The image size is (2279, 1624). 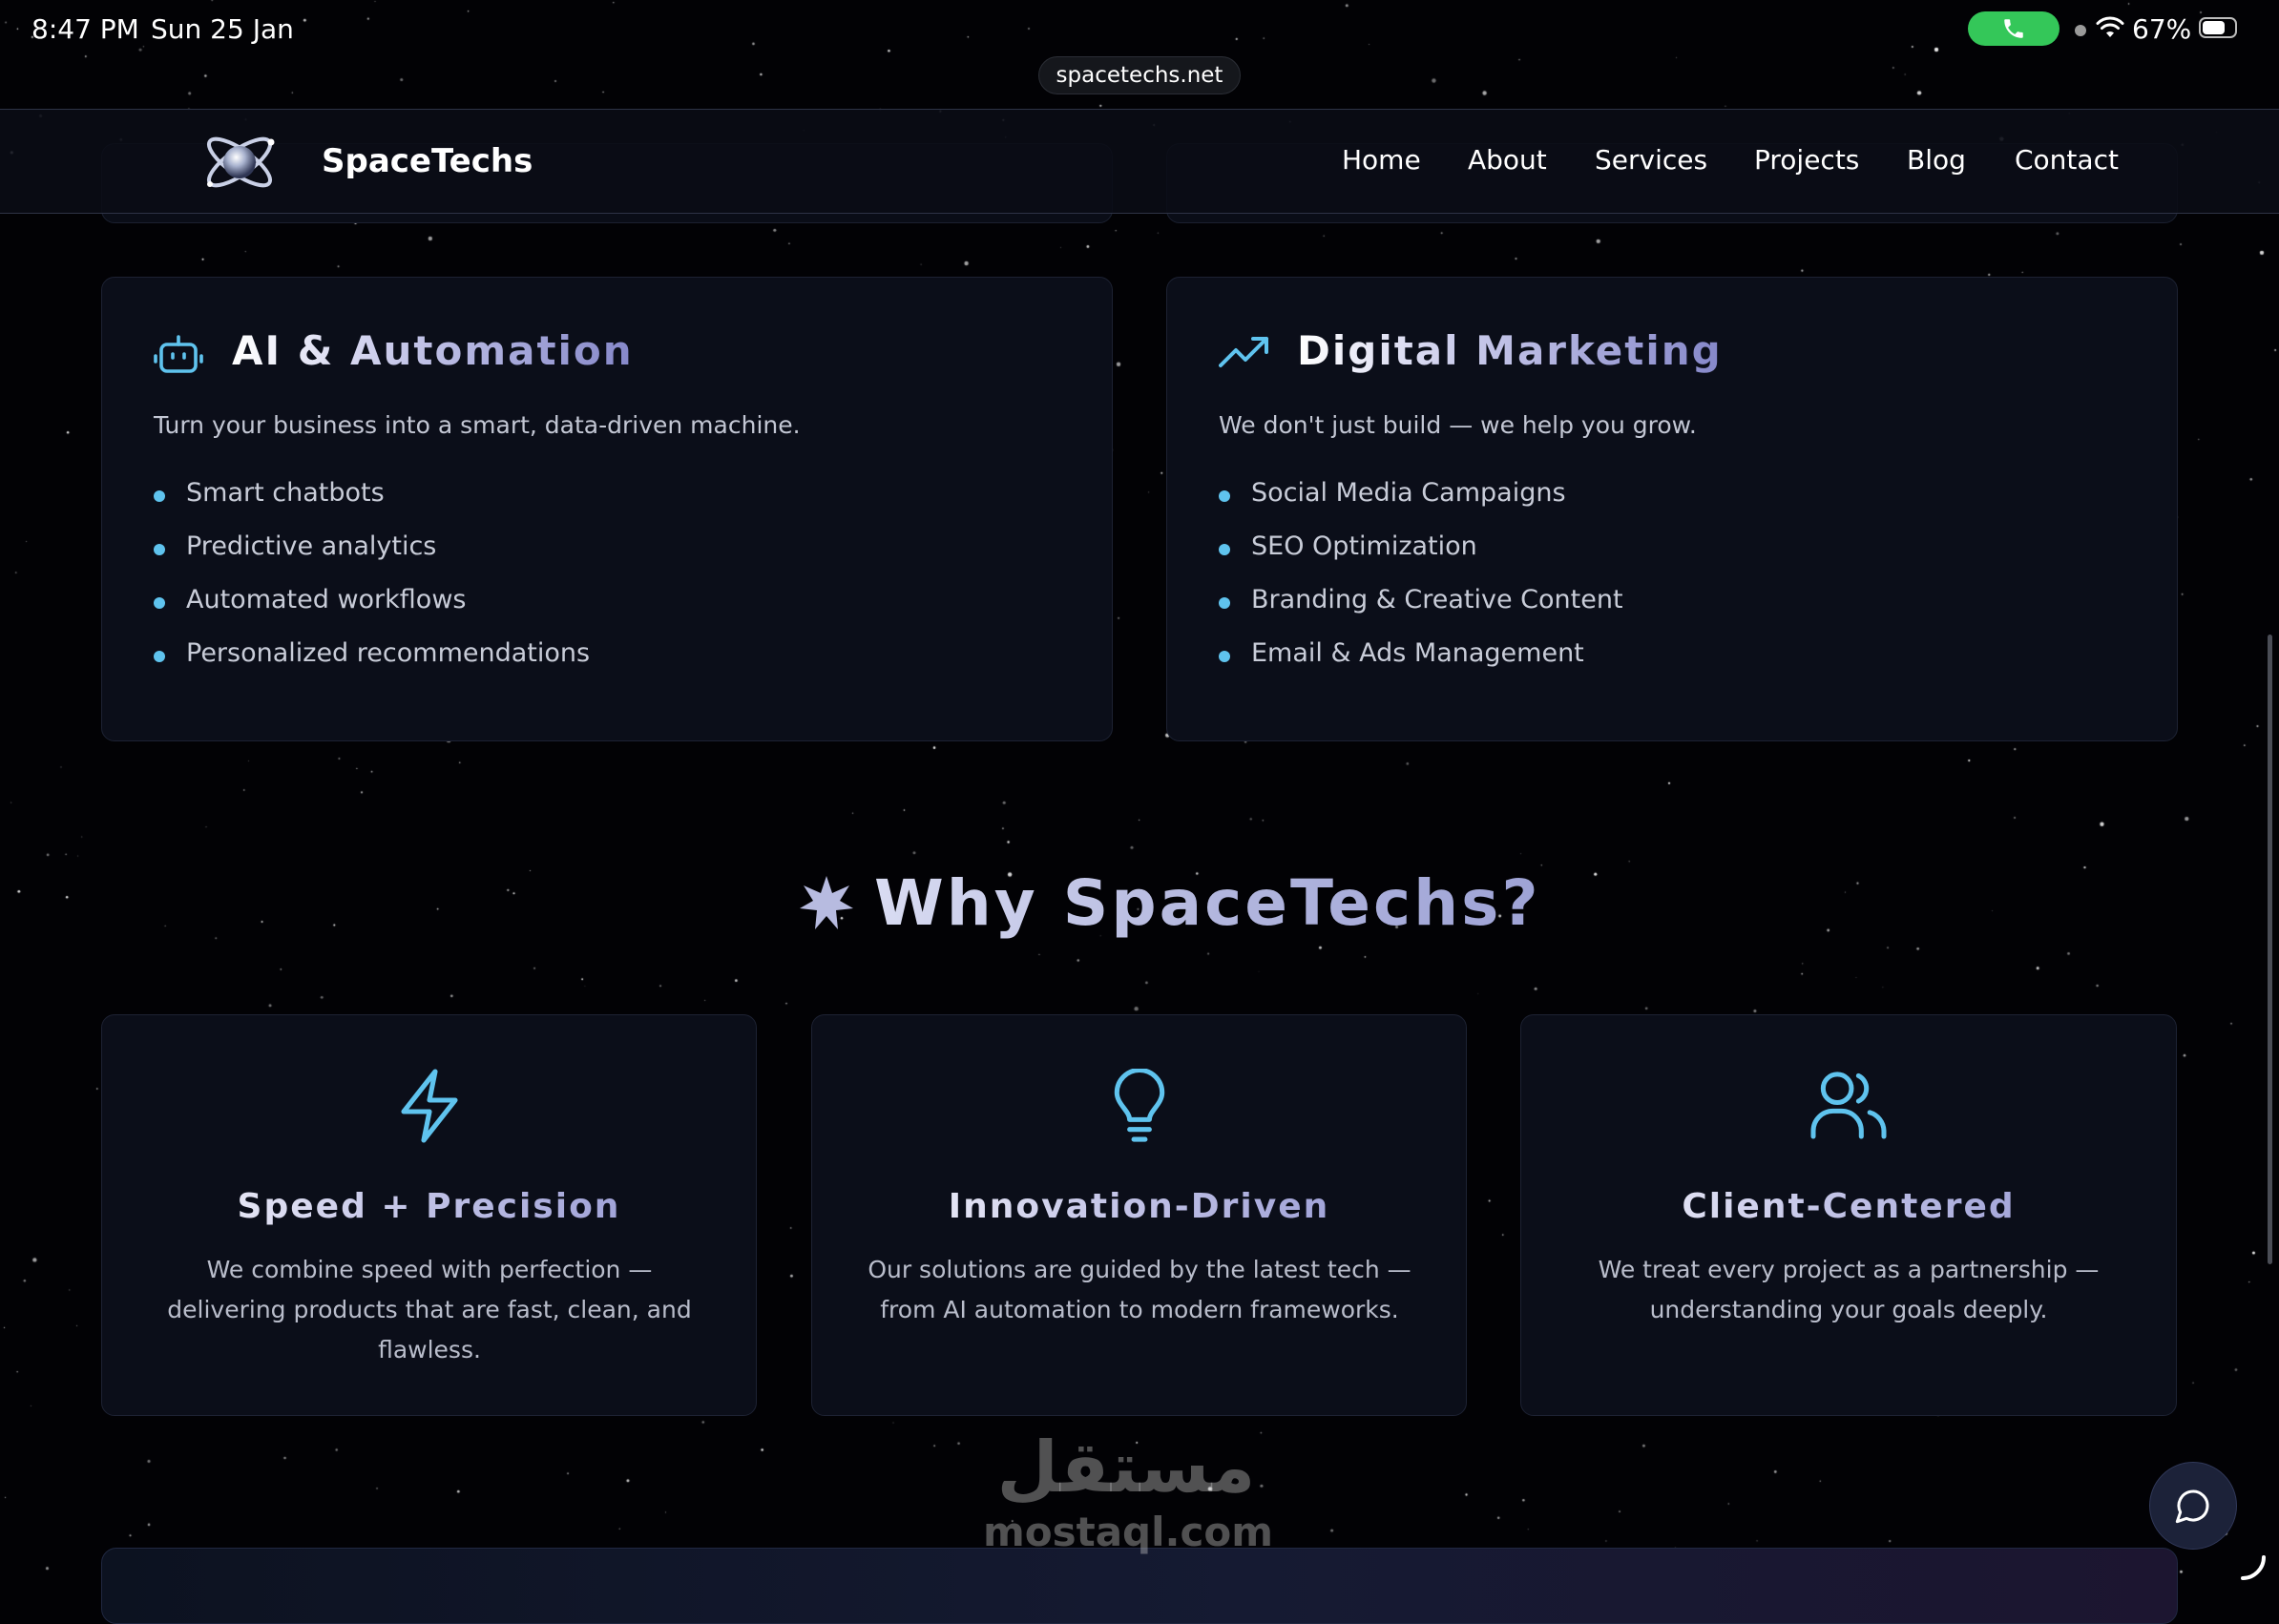 I want to click on brand-name: SpaceTechs, so click(x=427, y=161).